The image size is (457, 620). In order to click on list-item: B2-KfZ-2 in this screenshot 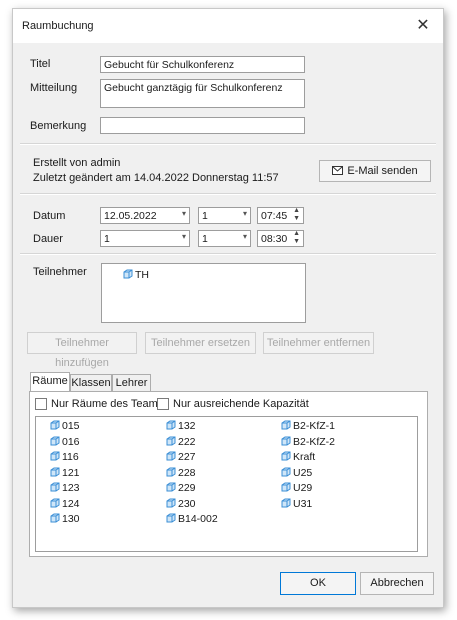, I will do `click(308, 442)`.